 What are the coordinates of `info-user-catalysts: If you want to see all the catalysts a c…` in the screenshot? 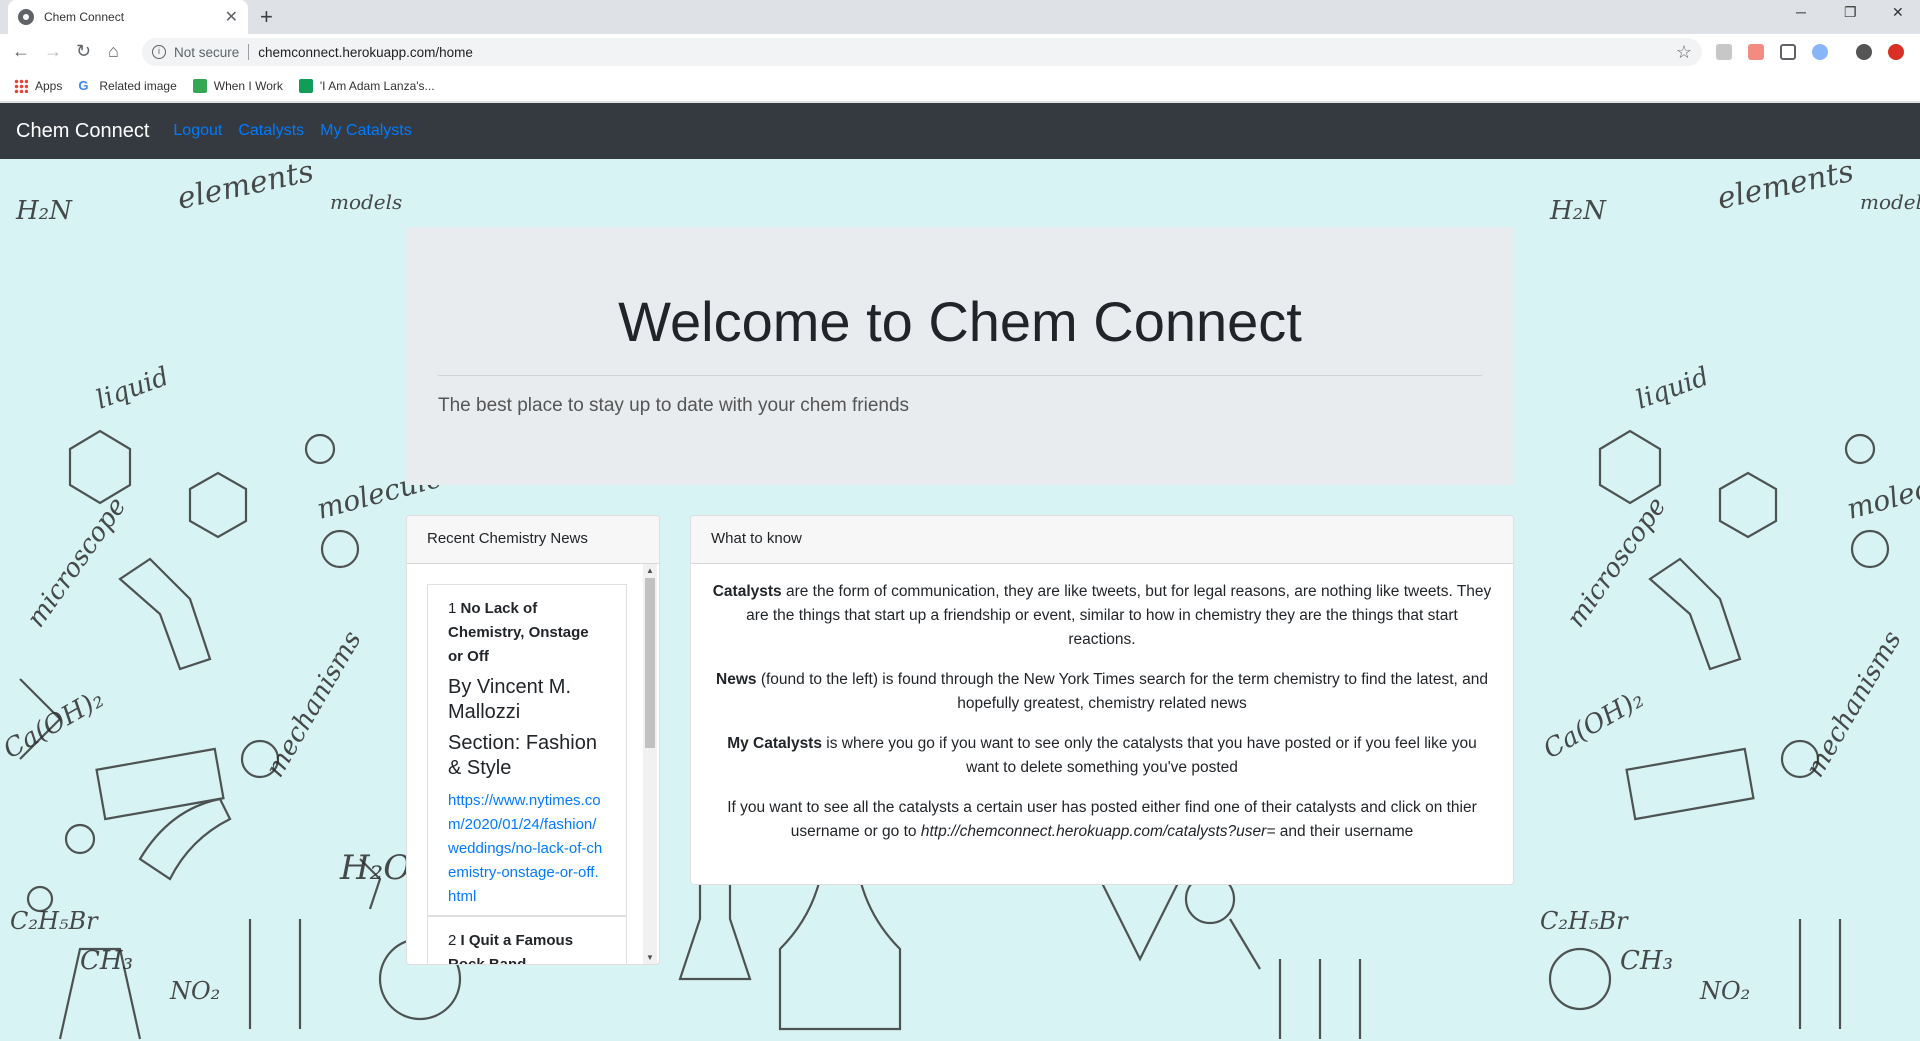 It's located at (1102, 820).